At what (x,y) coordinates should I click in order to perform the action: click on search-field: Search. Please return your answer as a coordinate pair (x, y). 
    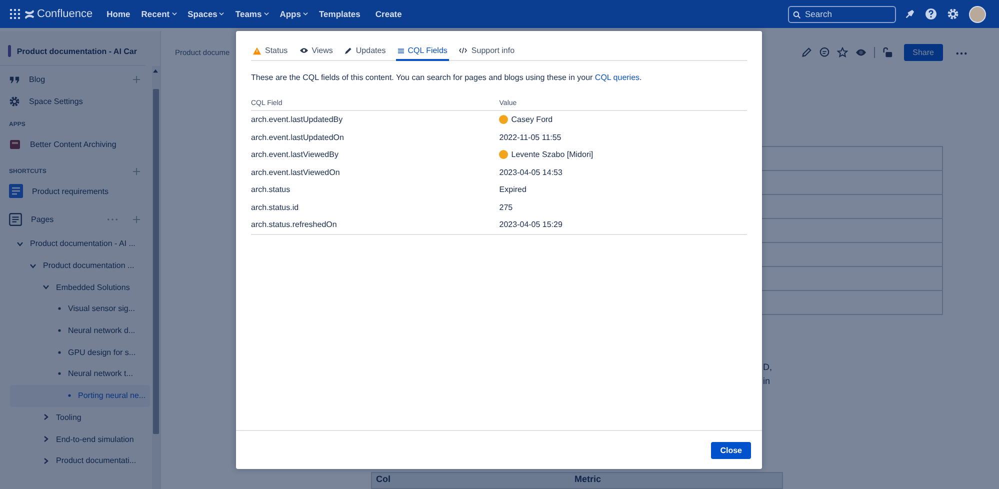
    Looking at the image, I should click on (842, 14).